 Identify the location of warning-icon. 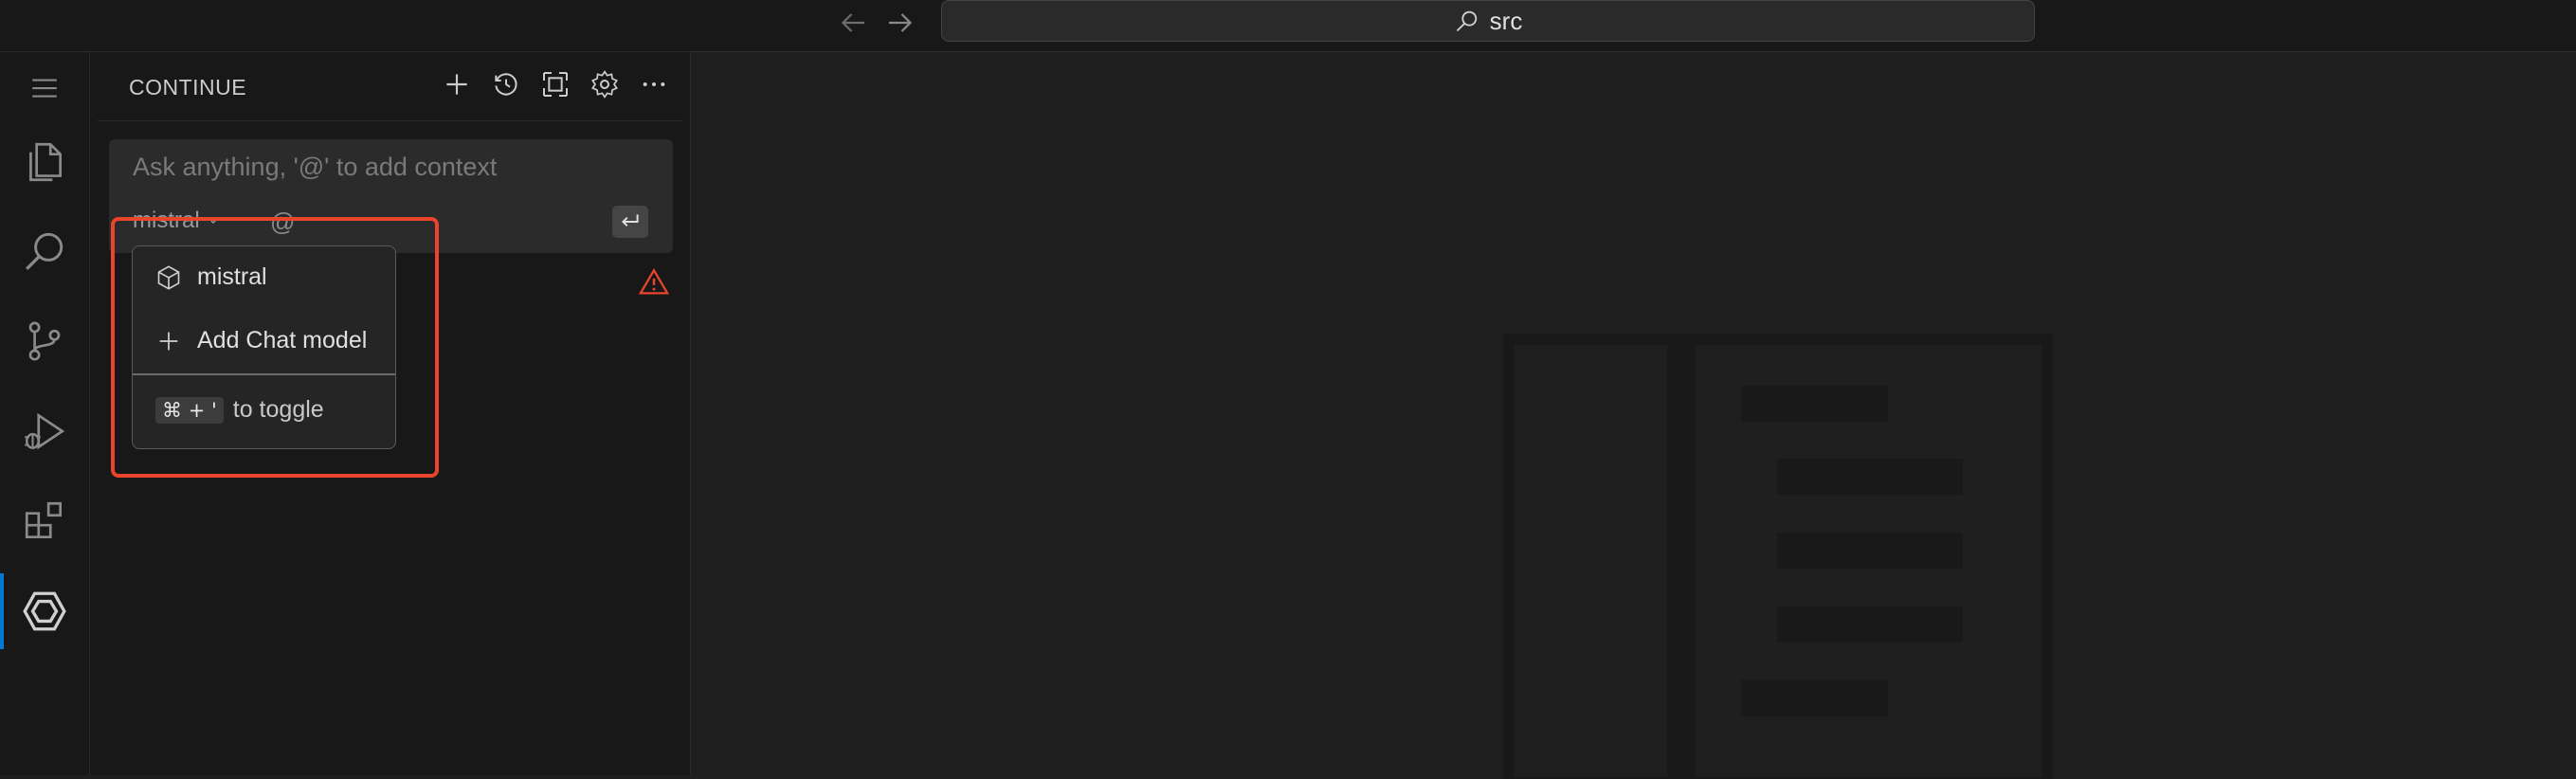
(654, 282).